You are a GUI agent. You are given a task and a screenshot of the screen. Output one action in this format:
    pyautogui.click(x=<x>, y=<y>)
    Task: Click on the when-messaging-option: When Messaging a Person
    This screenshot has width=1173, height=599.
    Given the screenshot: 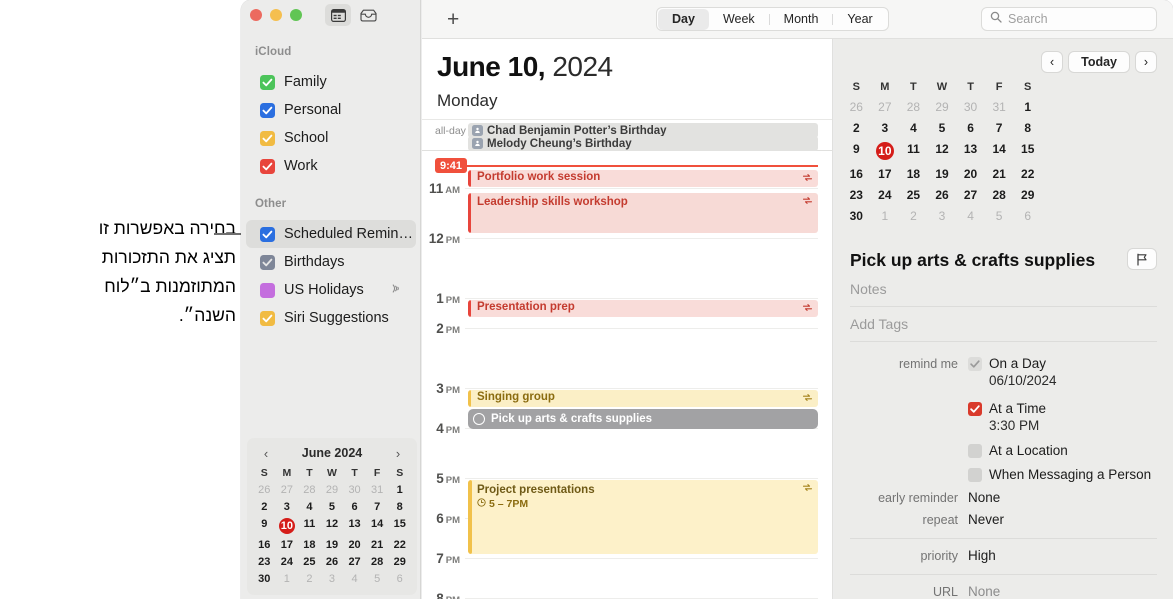 What is the action you would take?
    pyautogui.click(x=1059, y=474)
    